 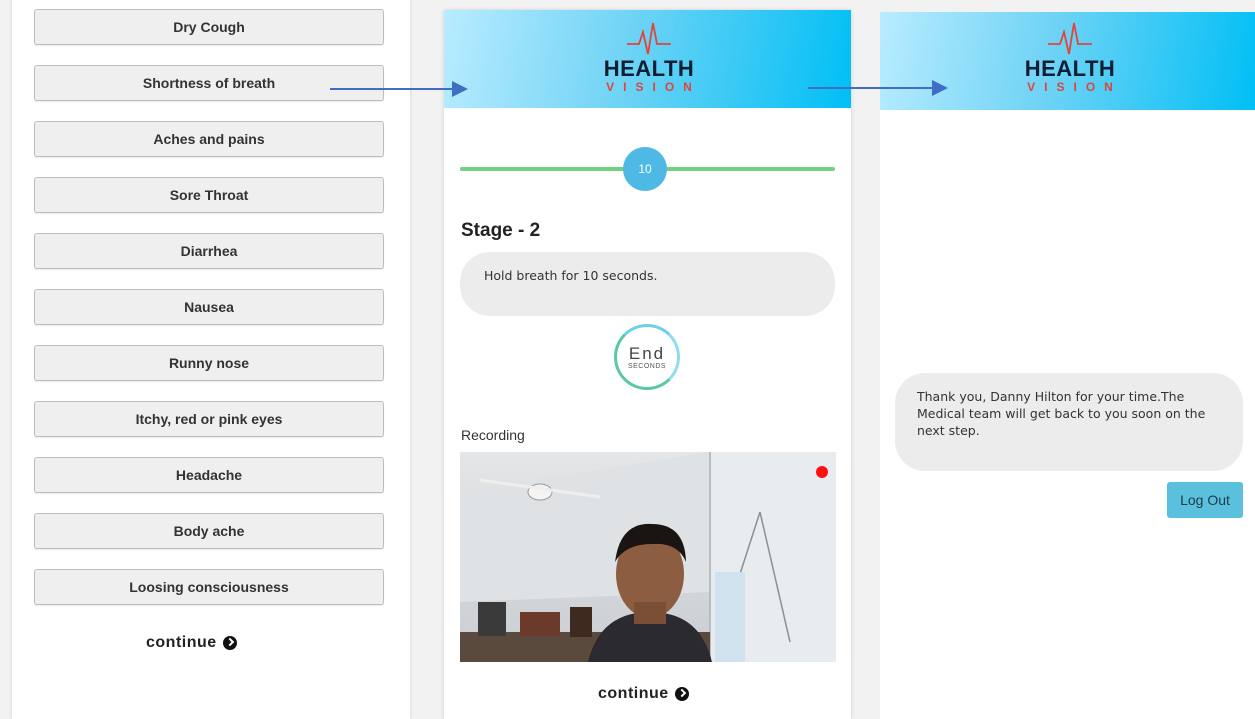 What do you see at coordinates (571, 275) in the screenshot?
I see `instruction-text: Hold breath for 10 seconds.` at bounding box center [571, 275].